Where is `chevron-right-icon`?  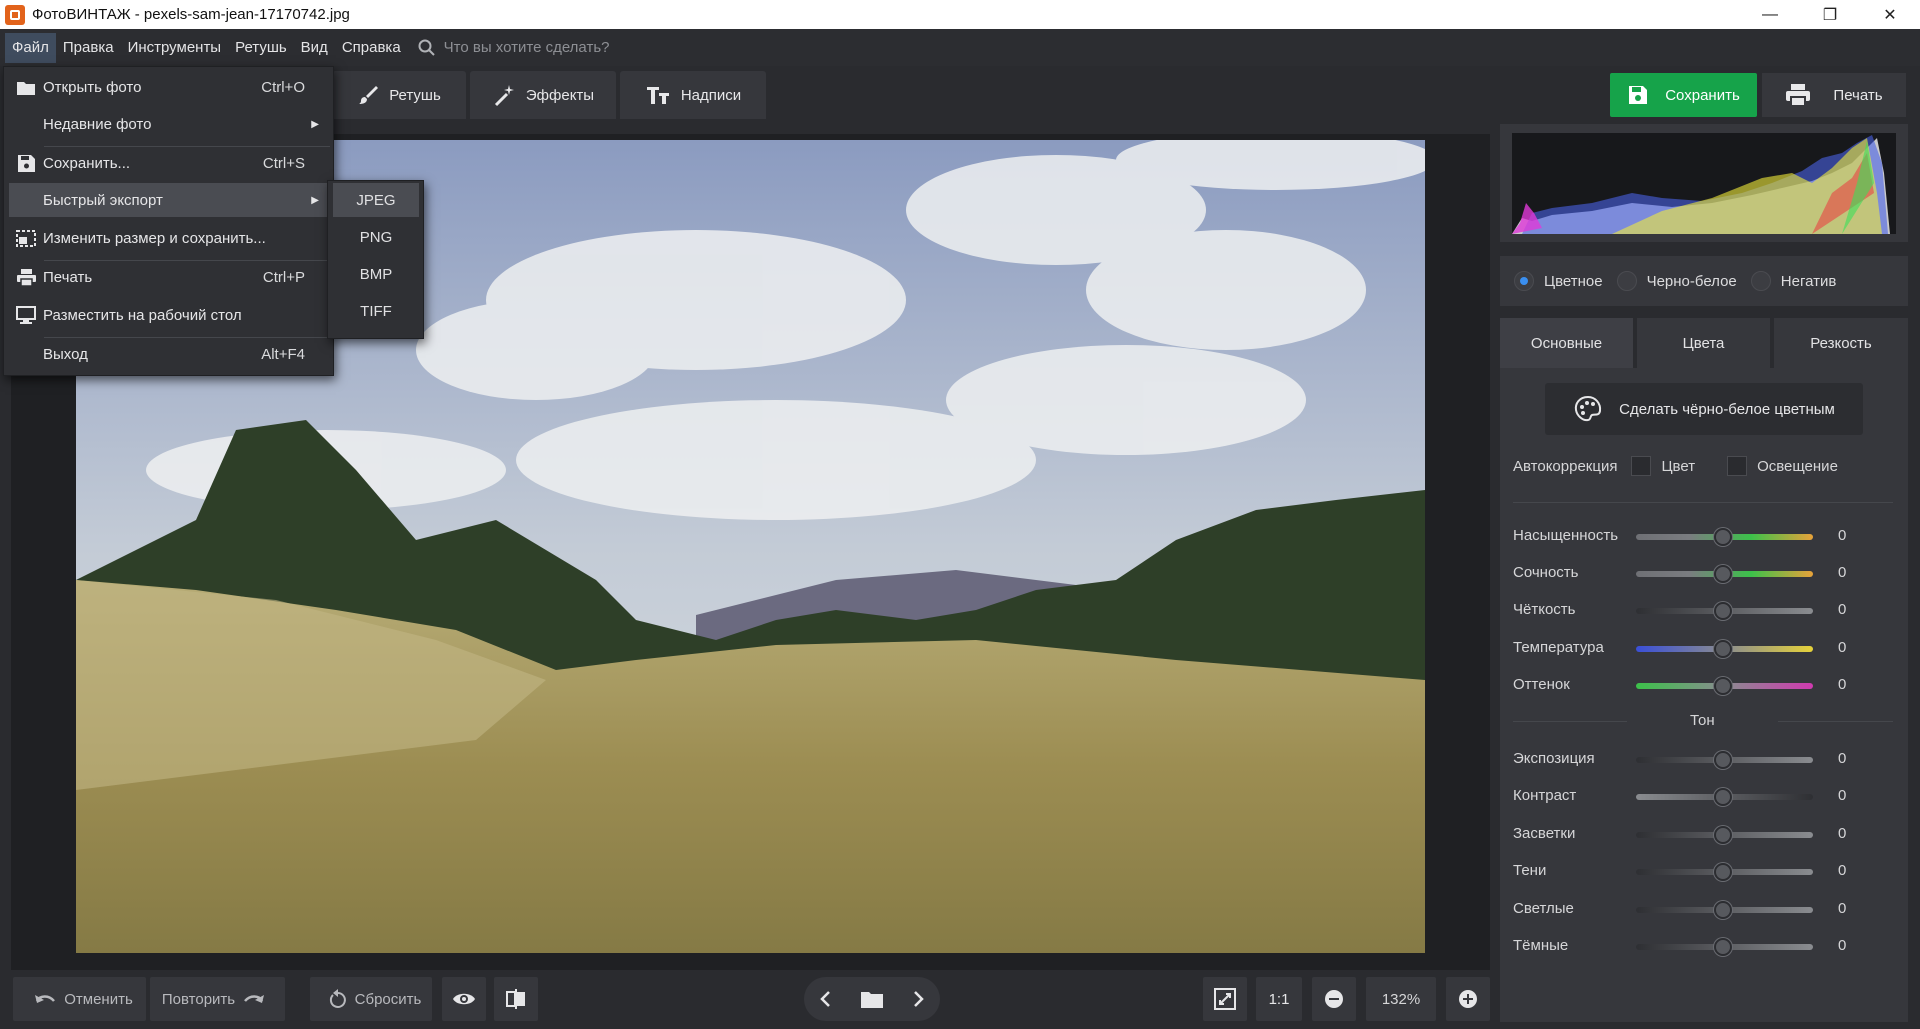
chevron-right-icon is located at coordinates (919, 999).